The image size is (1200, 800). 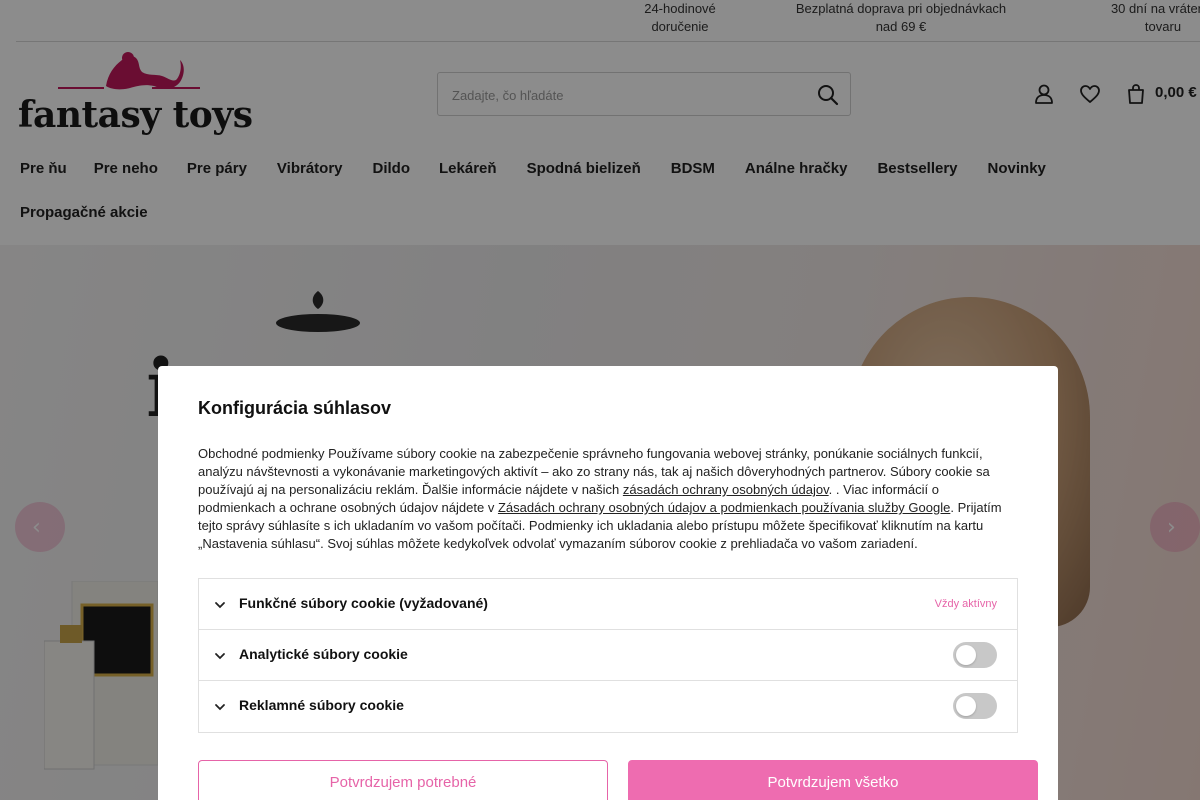 I want to click on category-label: Analytické súbory cookie, so click(x=323, y=654).